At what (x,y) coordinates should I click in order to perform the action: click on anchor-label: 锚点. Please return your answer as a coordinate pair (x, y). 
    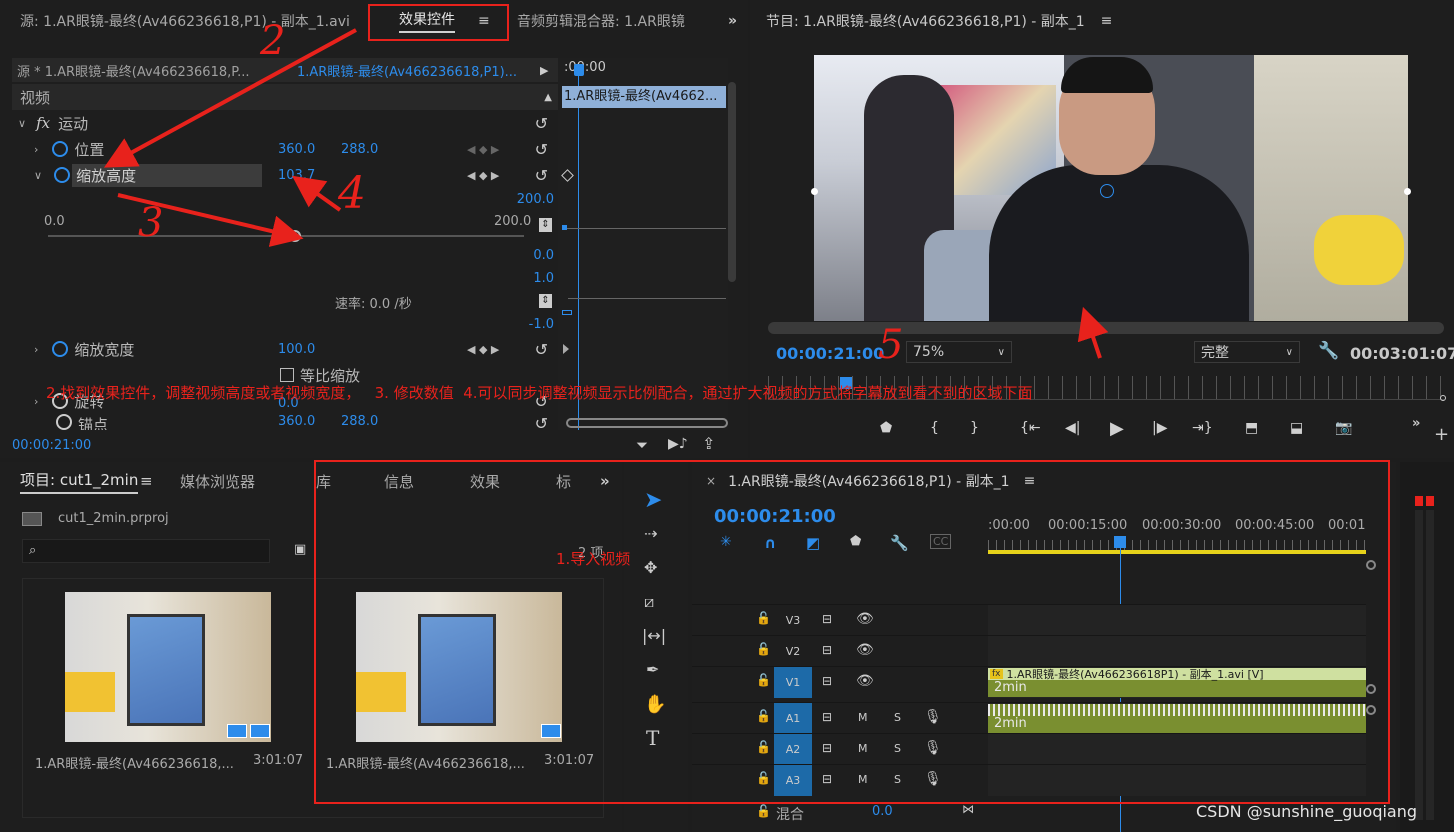
    Looking at the image, I should click on (93, 423).